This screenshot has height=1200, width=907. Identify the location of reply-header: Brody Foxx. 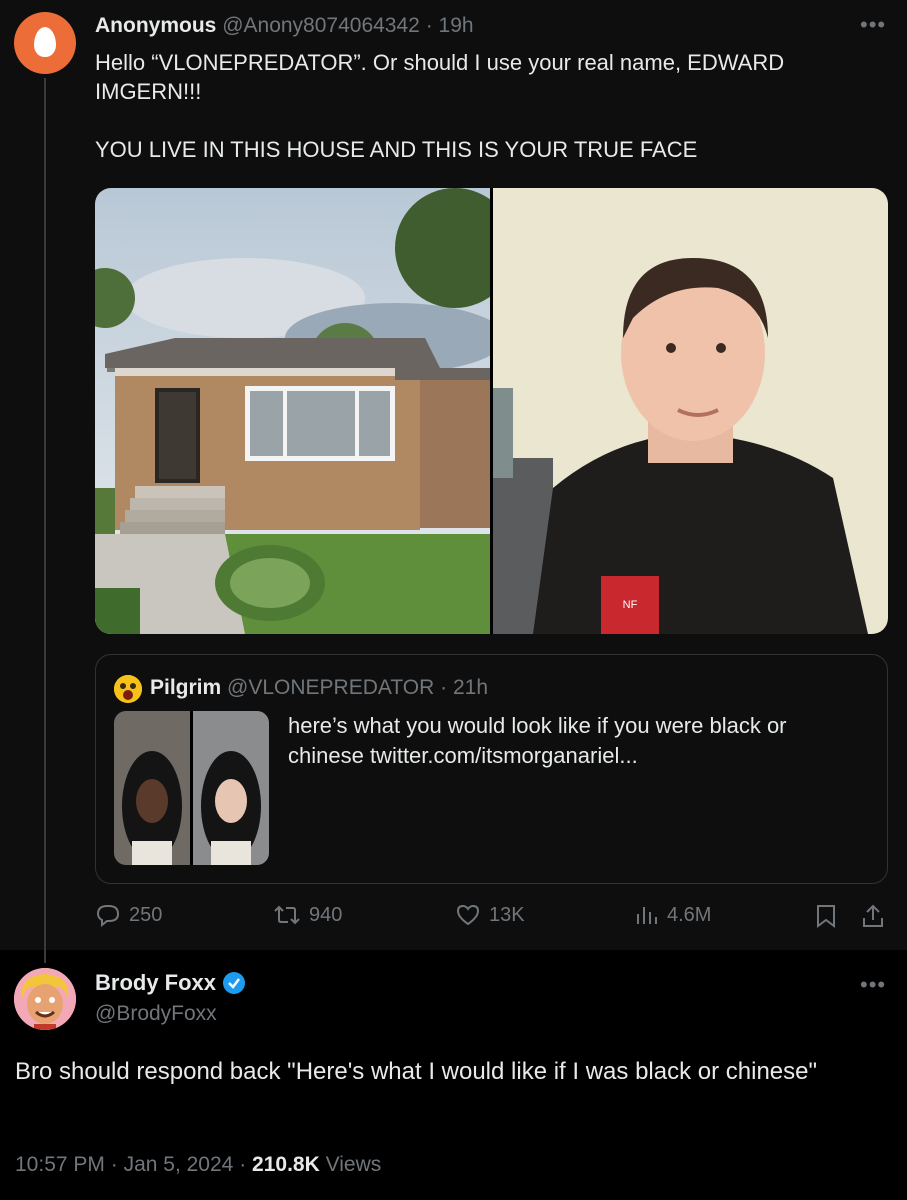
(170, 983).